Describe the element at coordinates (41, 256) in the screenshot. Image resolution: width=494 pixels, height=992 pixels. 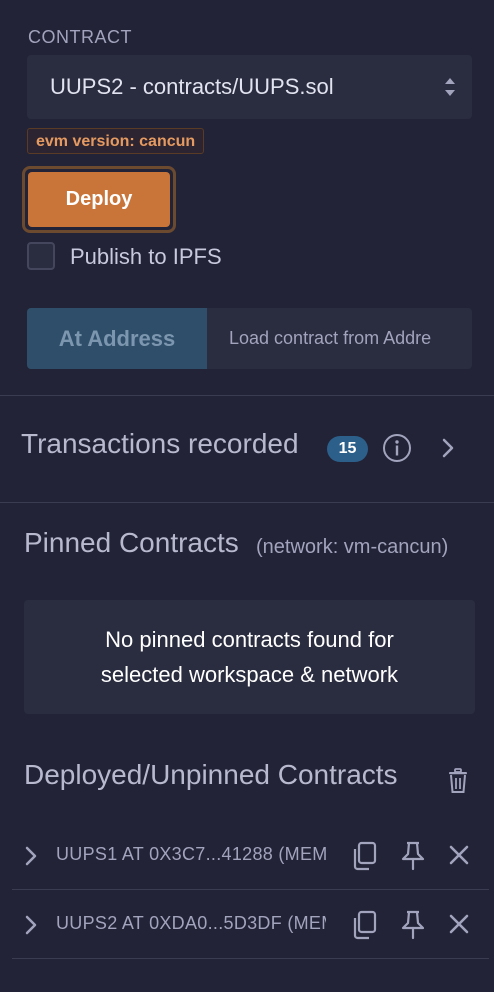
I see `publish-ipfs-checkbox` at that location.